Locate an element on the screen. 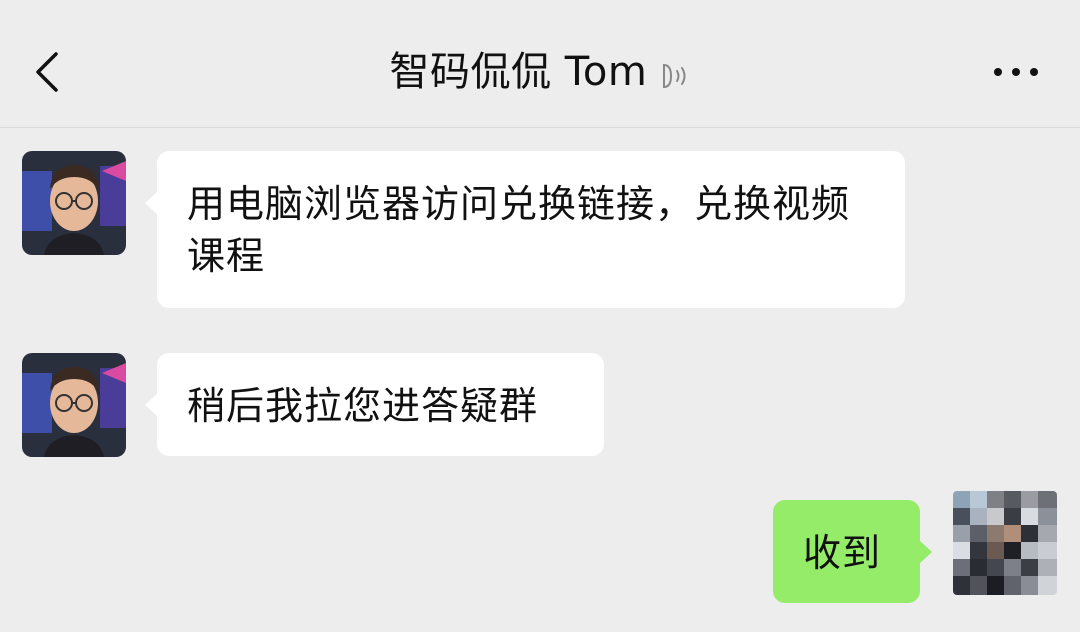 The image size is (1080, 632). voice-muted-icon is located at coordinates (673, 76).